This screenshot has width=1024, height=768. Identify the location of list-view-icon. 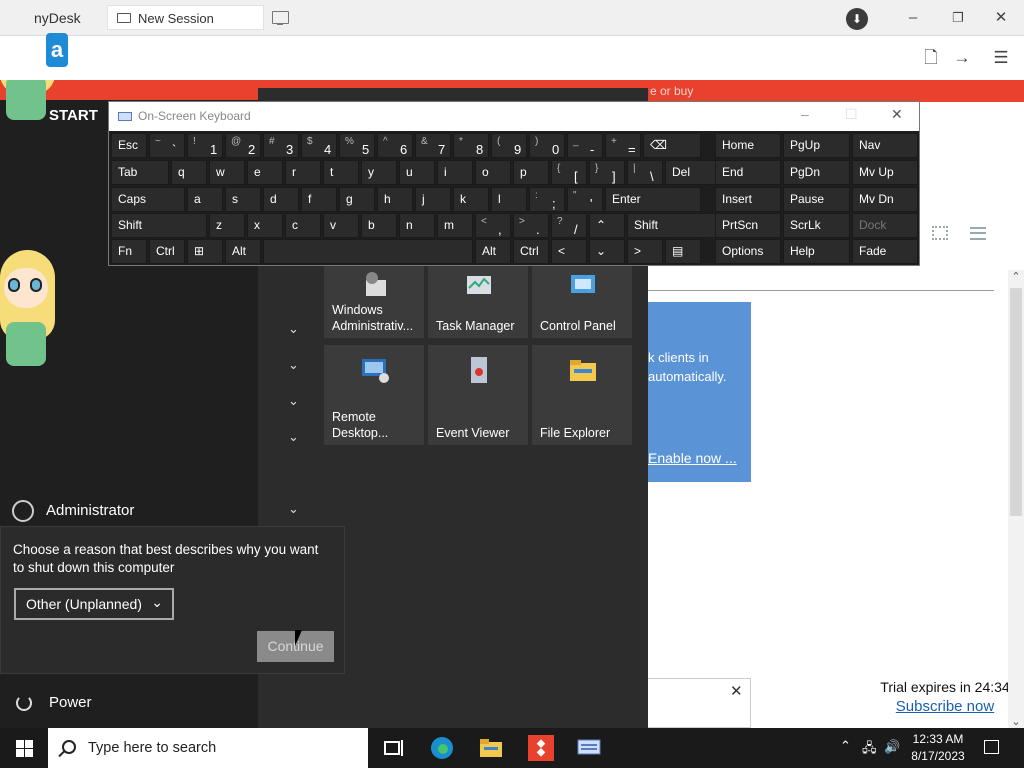
(978, 233).